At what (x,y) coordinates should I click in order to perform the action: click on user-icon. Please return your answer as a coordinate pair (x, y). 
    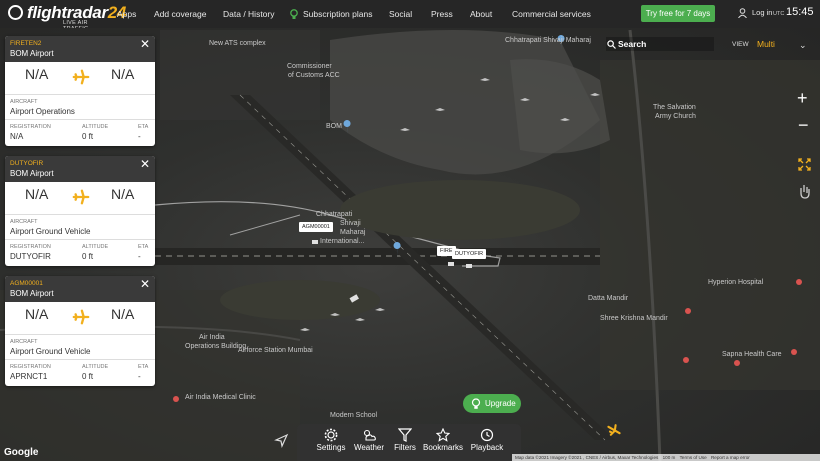
    Looking at the image, I should click on (742, 13).